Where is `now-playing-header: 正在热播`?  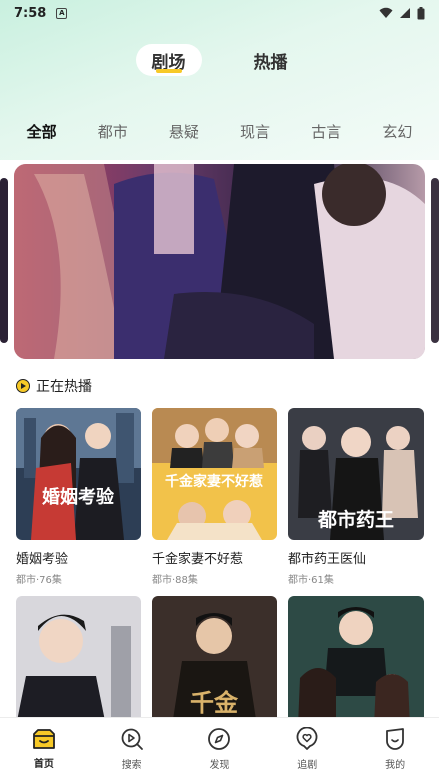
now-playing-header: 正在热播 is located at coordinates (54, 386).